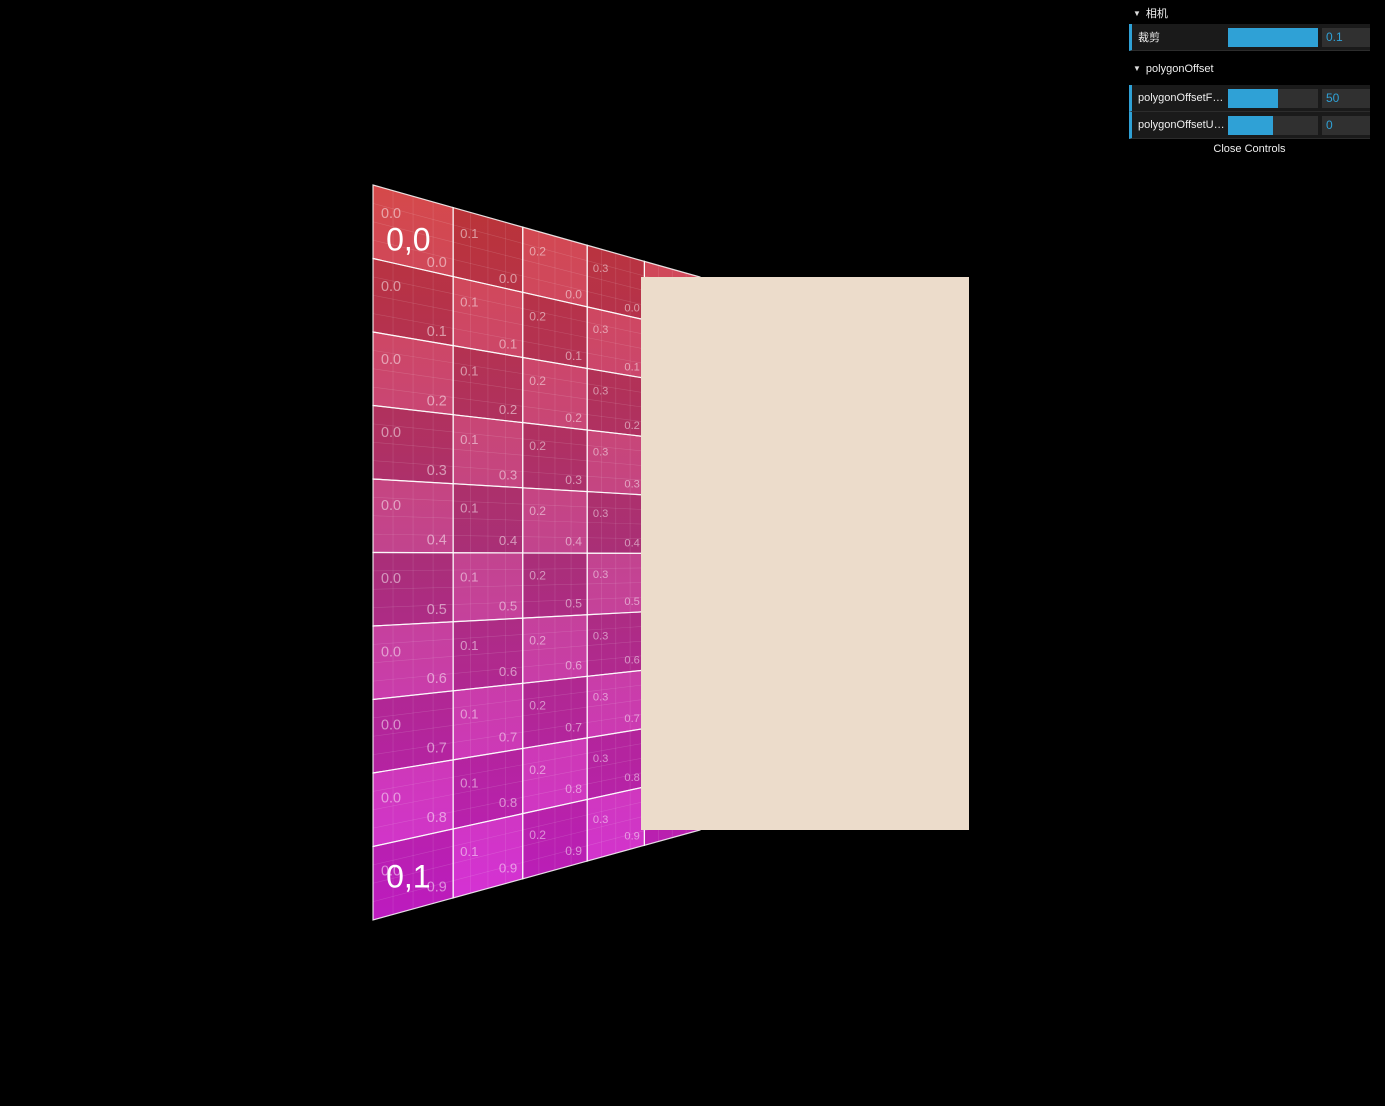 The height and width of the screenshot is (1106, 1385). Describe the element at coordinates (805, 553) in the screenshot. I see `occluding-plane` at that location.